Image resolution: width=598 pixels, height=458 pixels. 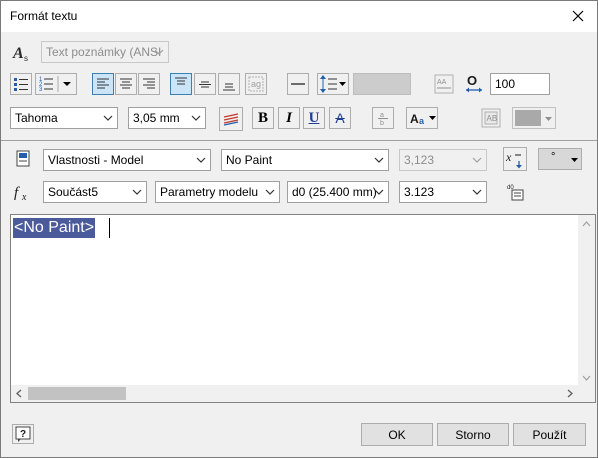 I want to click on text-color-button, so click(x=231, y=119).